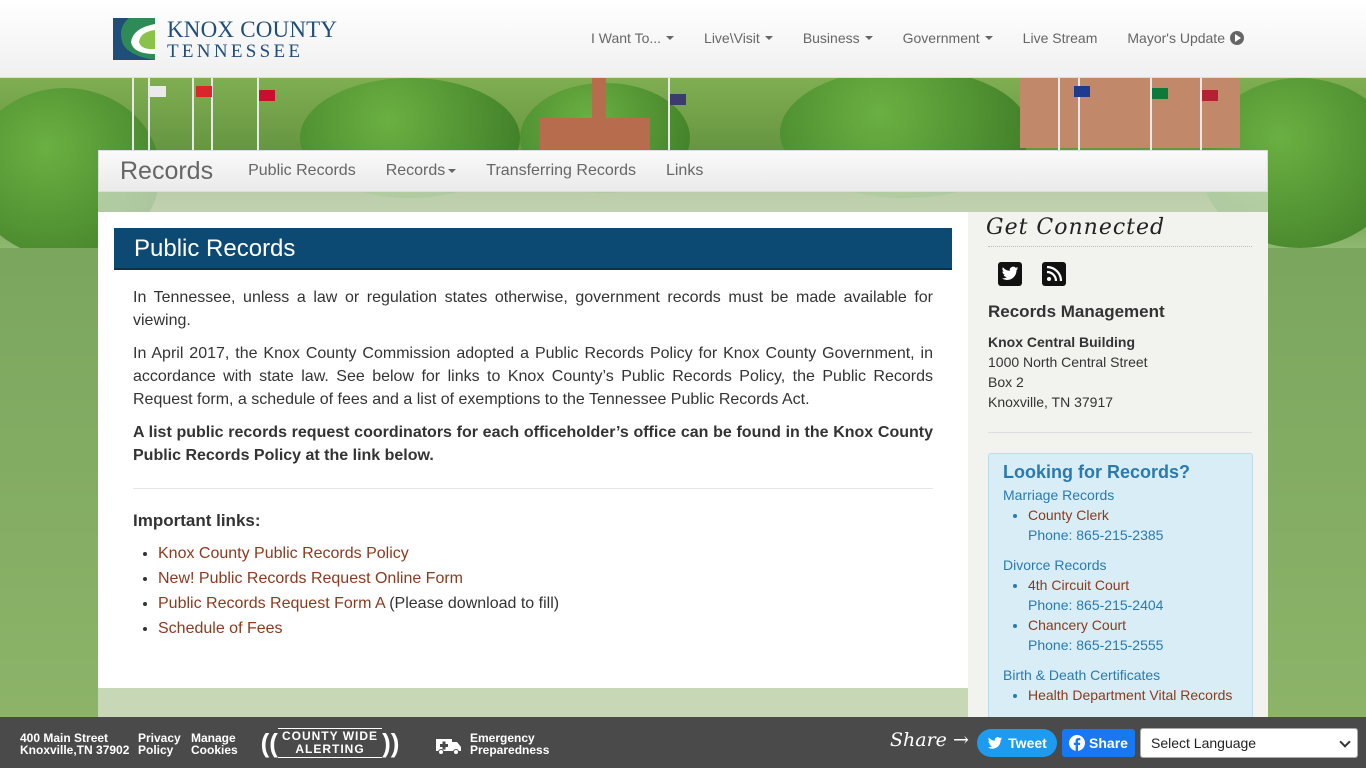 The height and width of the screenshot is (768, 1366). What do you see at coordinates (545, 553) in the screenshot?
I see `list-item: Knox County Public Records Policy` at bounding box center [545, 553].